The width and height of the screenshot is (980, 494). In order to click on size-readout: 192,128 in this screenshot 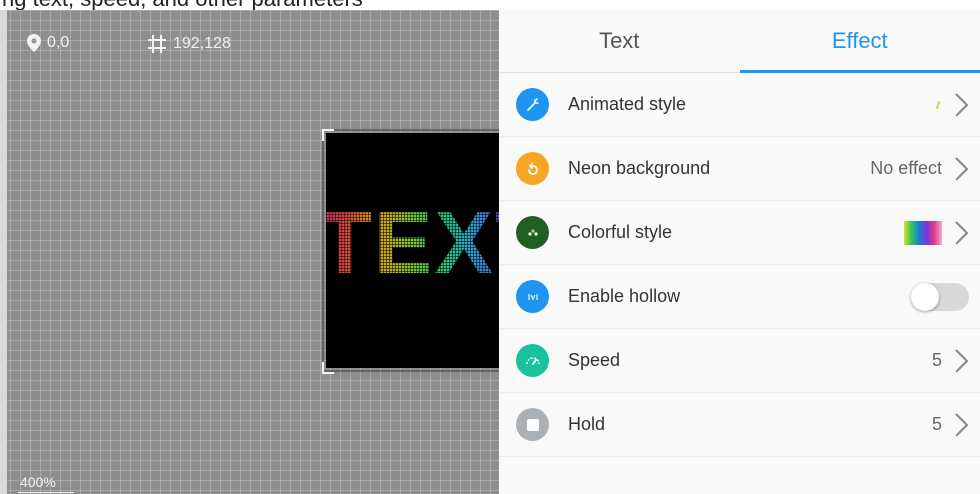, I will do `click(189, 44)`.